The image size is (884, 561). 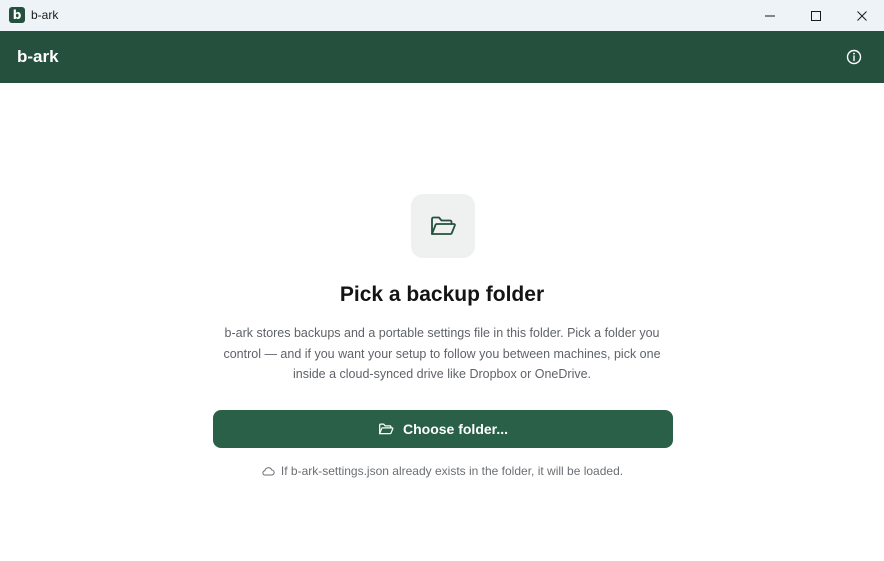 I want to click on maximize-button, so click(x=816, y=15).